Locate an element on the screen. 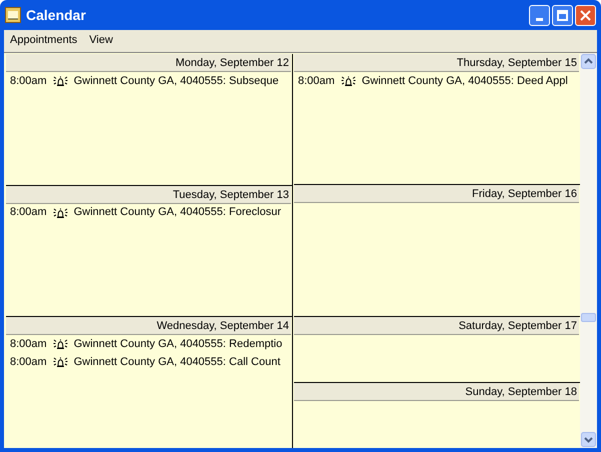 The height and width of the screenshot is (452, 601). day-header: Friday, September 16 is located at coordinates (436, 194).